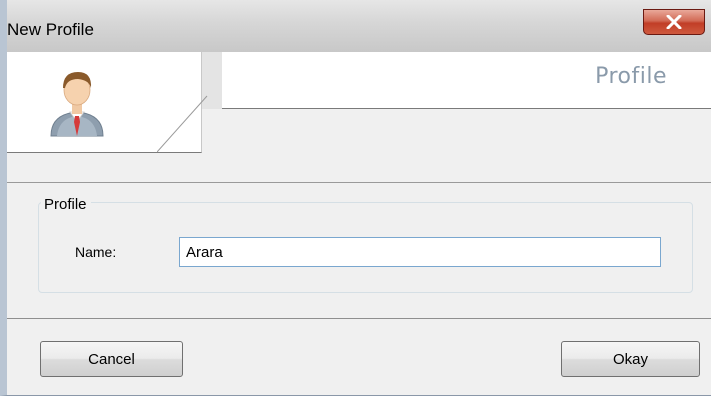 Image resolution: width=711 pixels, height=396 pixels. What do you see at coordinates (66, 204) in the screenshot?
I see `profile-group-legend: Profile` at bounding box center [66, 204].